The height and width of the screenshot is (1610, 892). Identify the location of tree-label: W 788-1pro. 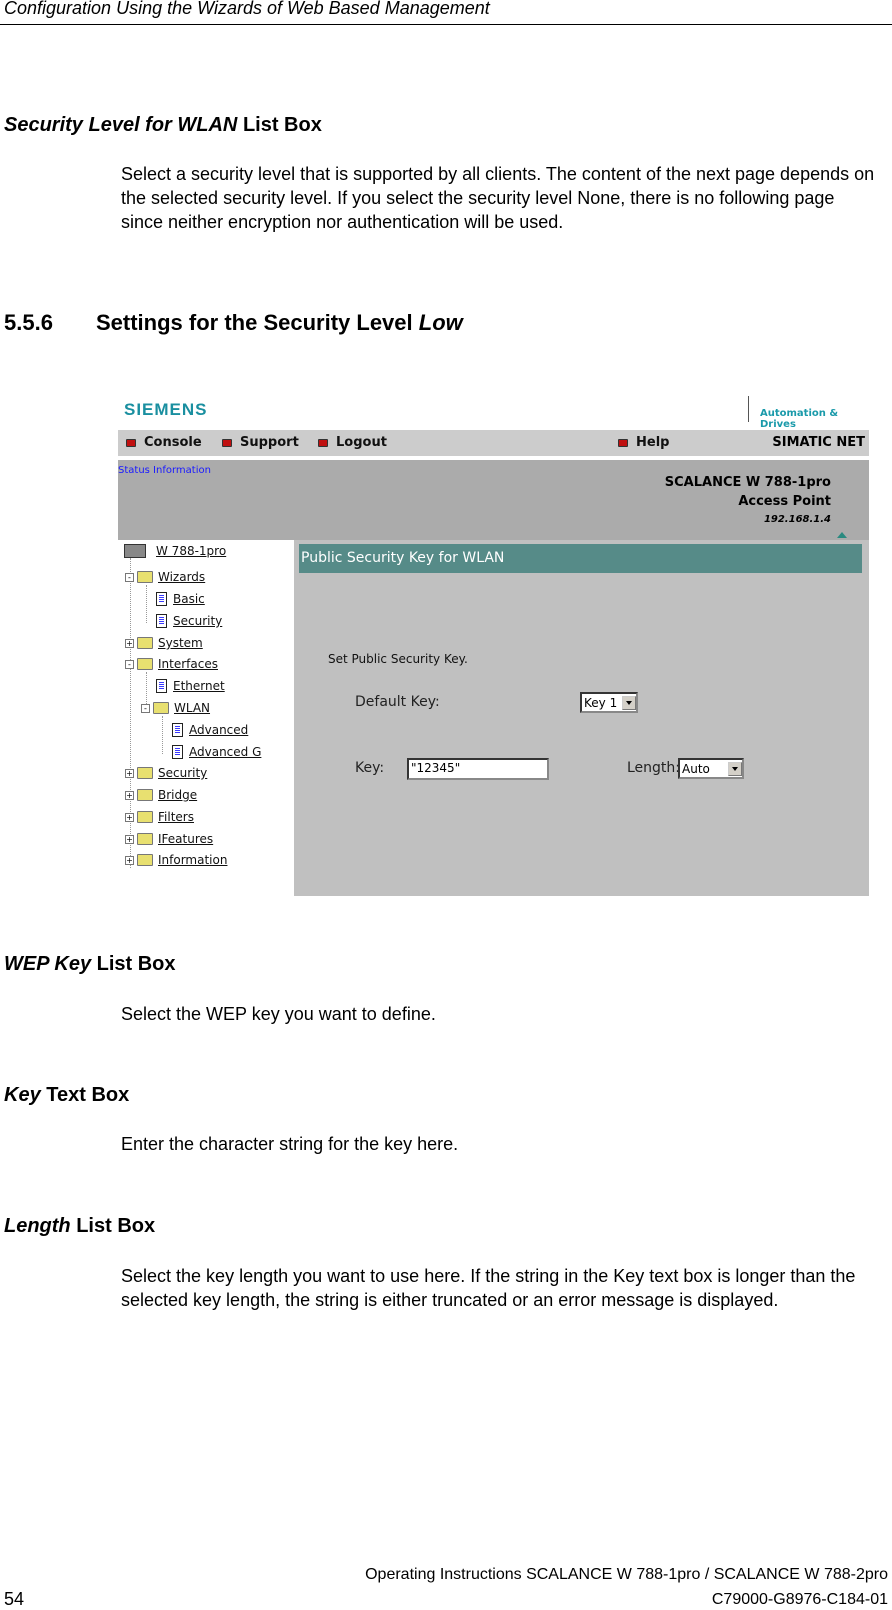
(191, 551).